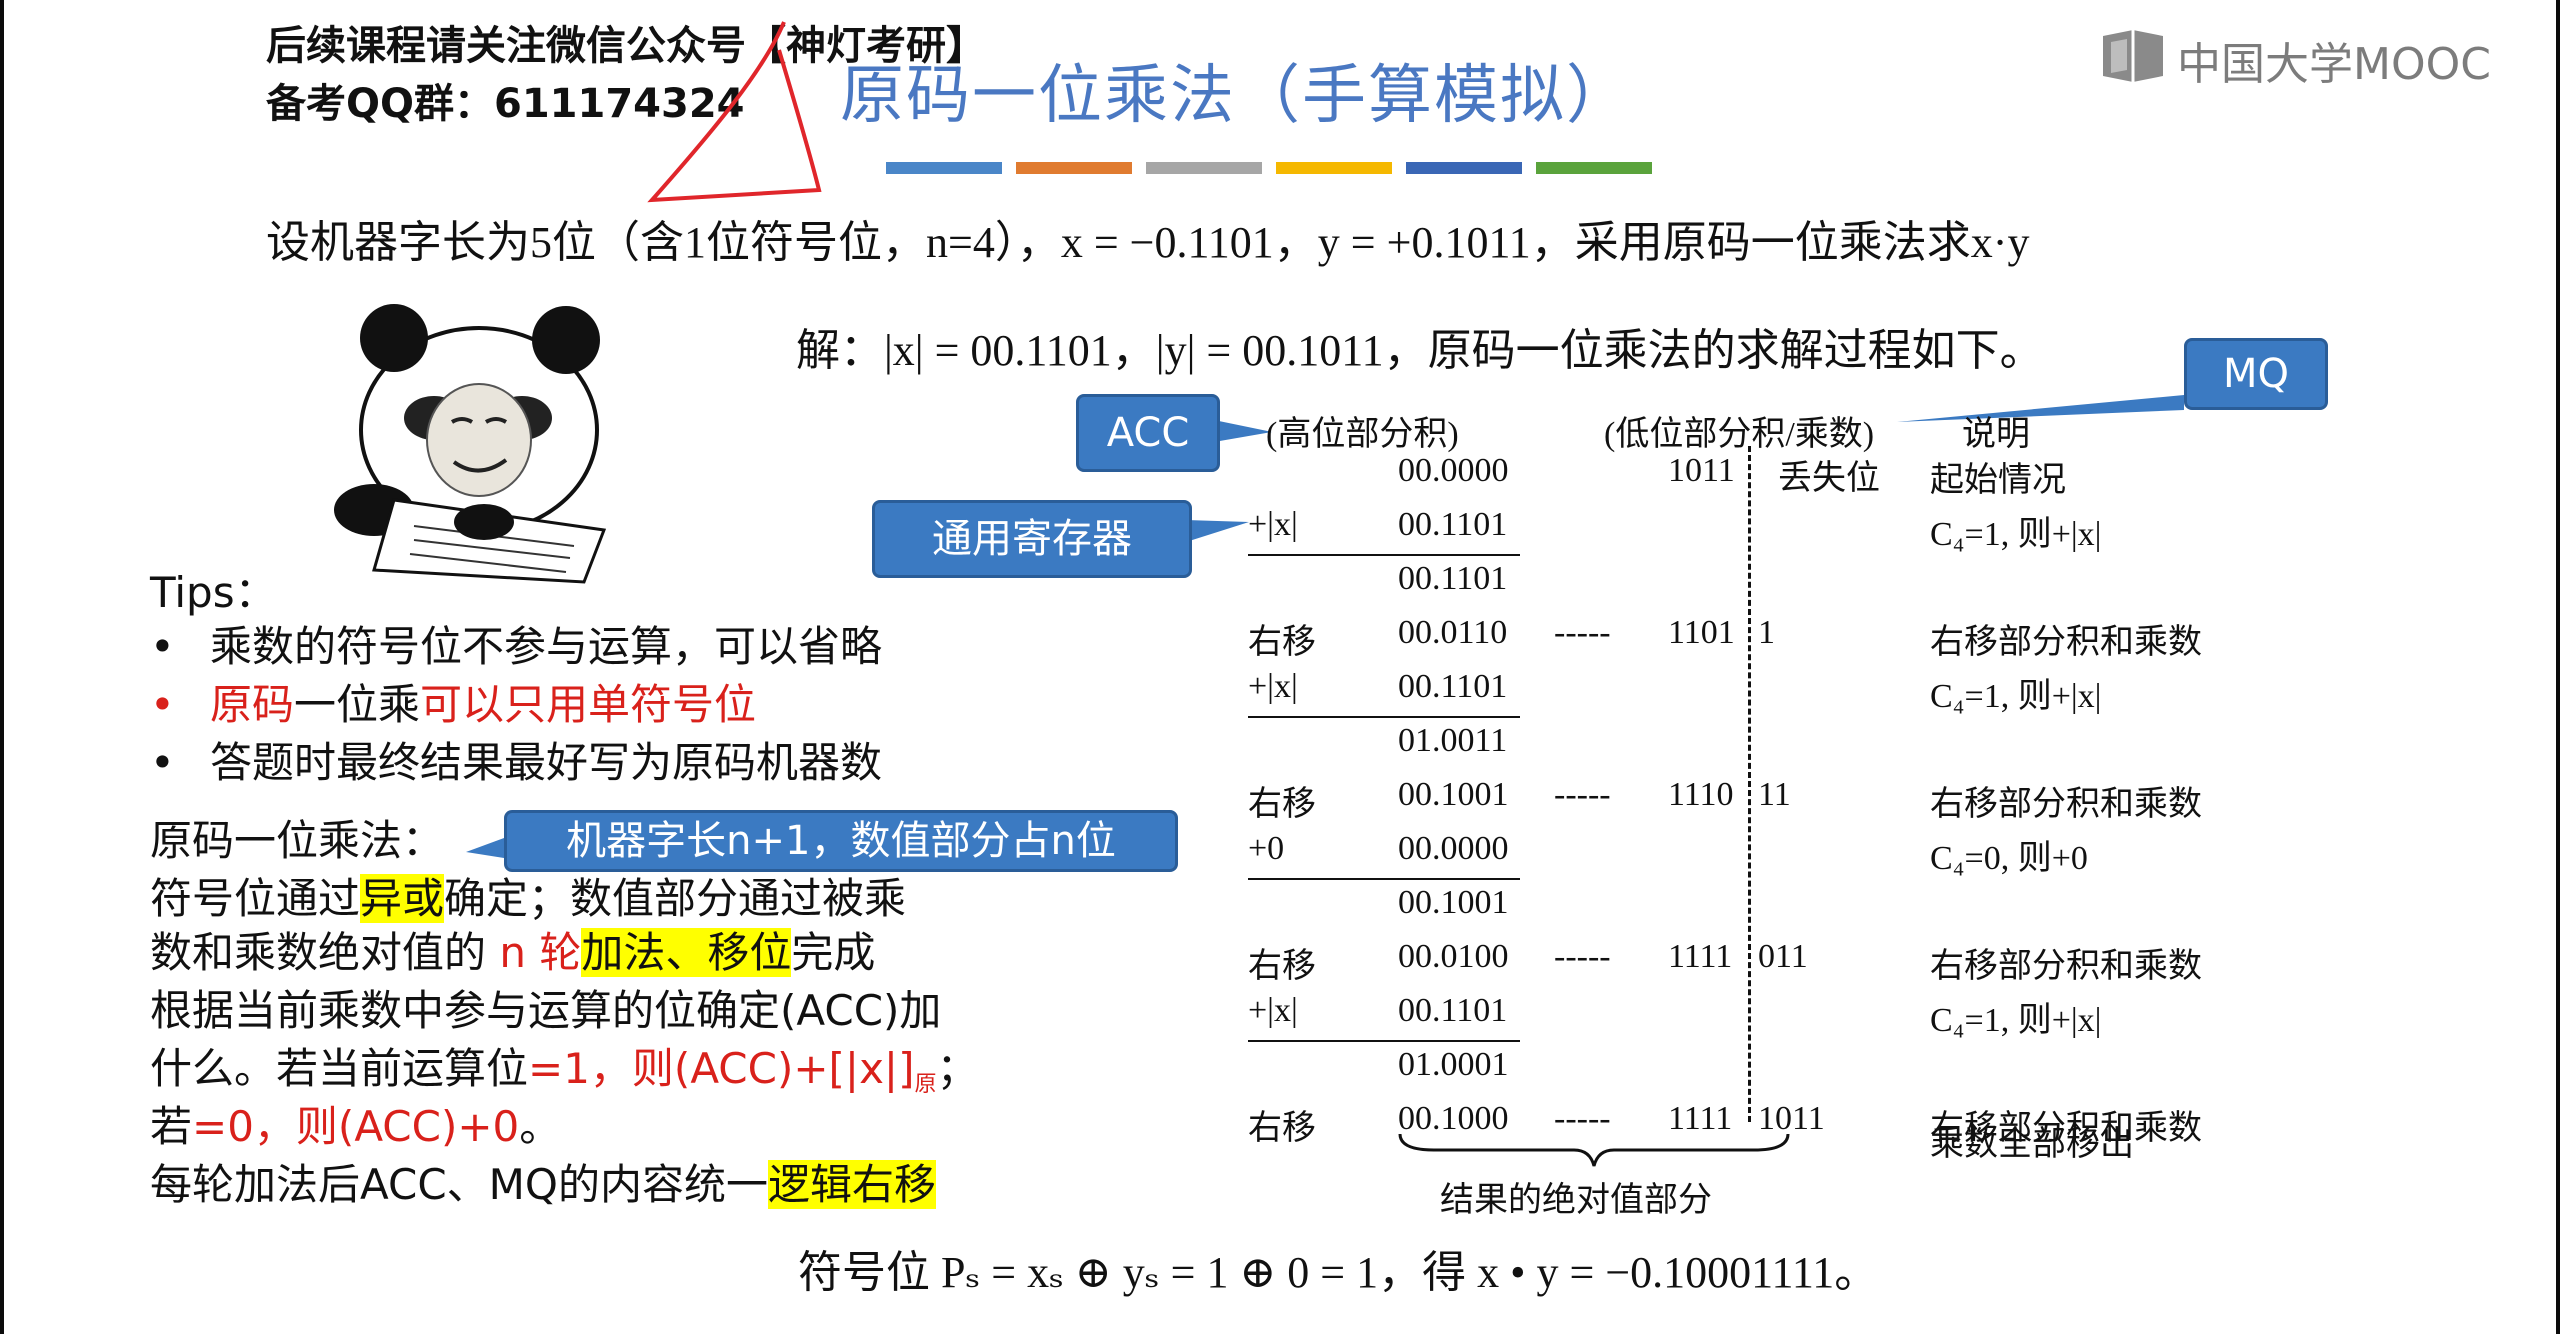  I want to click on tips-item-2: • 原码一位乘可以只用单符号位, so click(453, 705).